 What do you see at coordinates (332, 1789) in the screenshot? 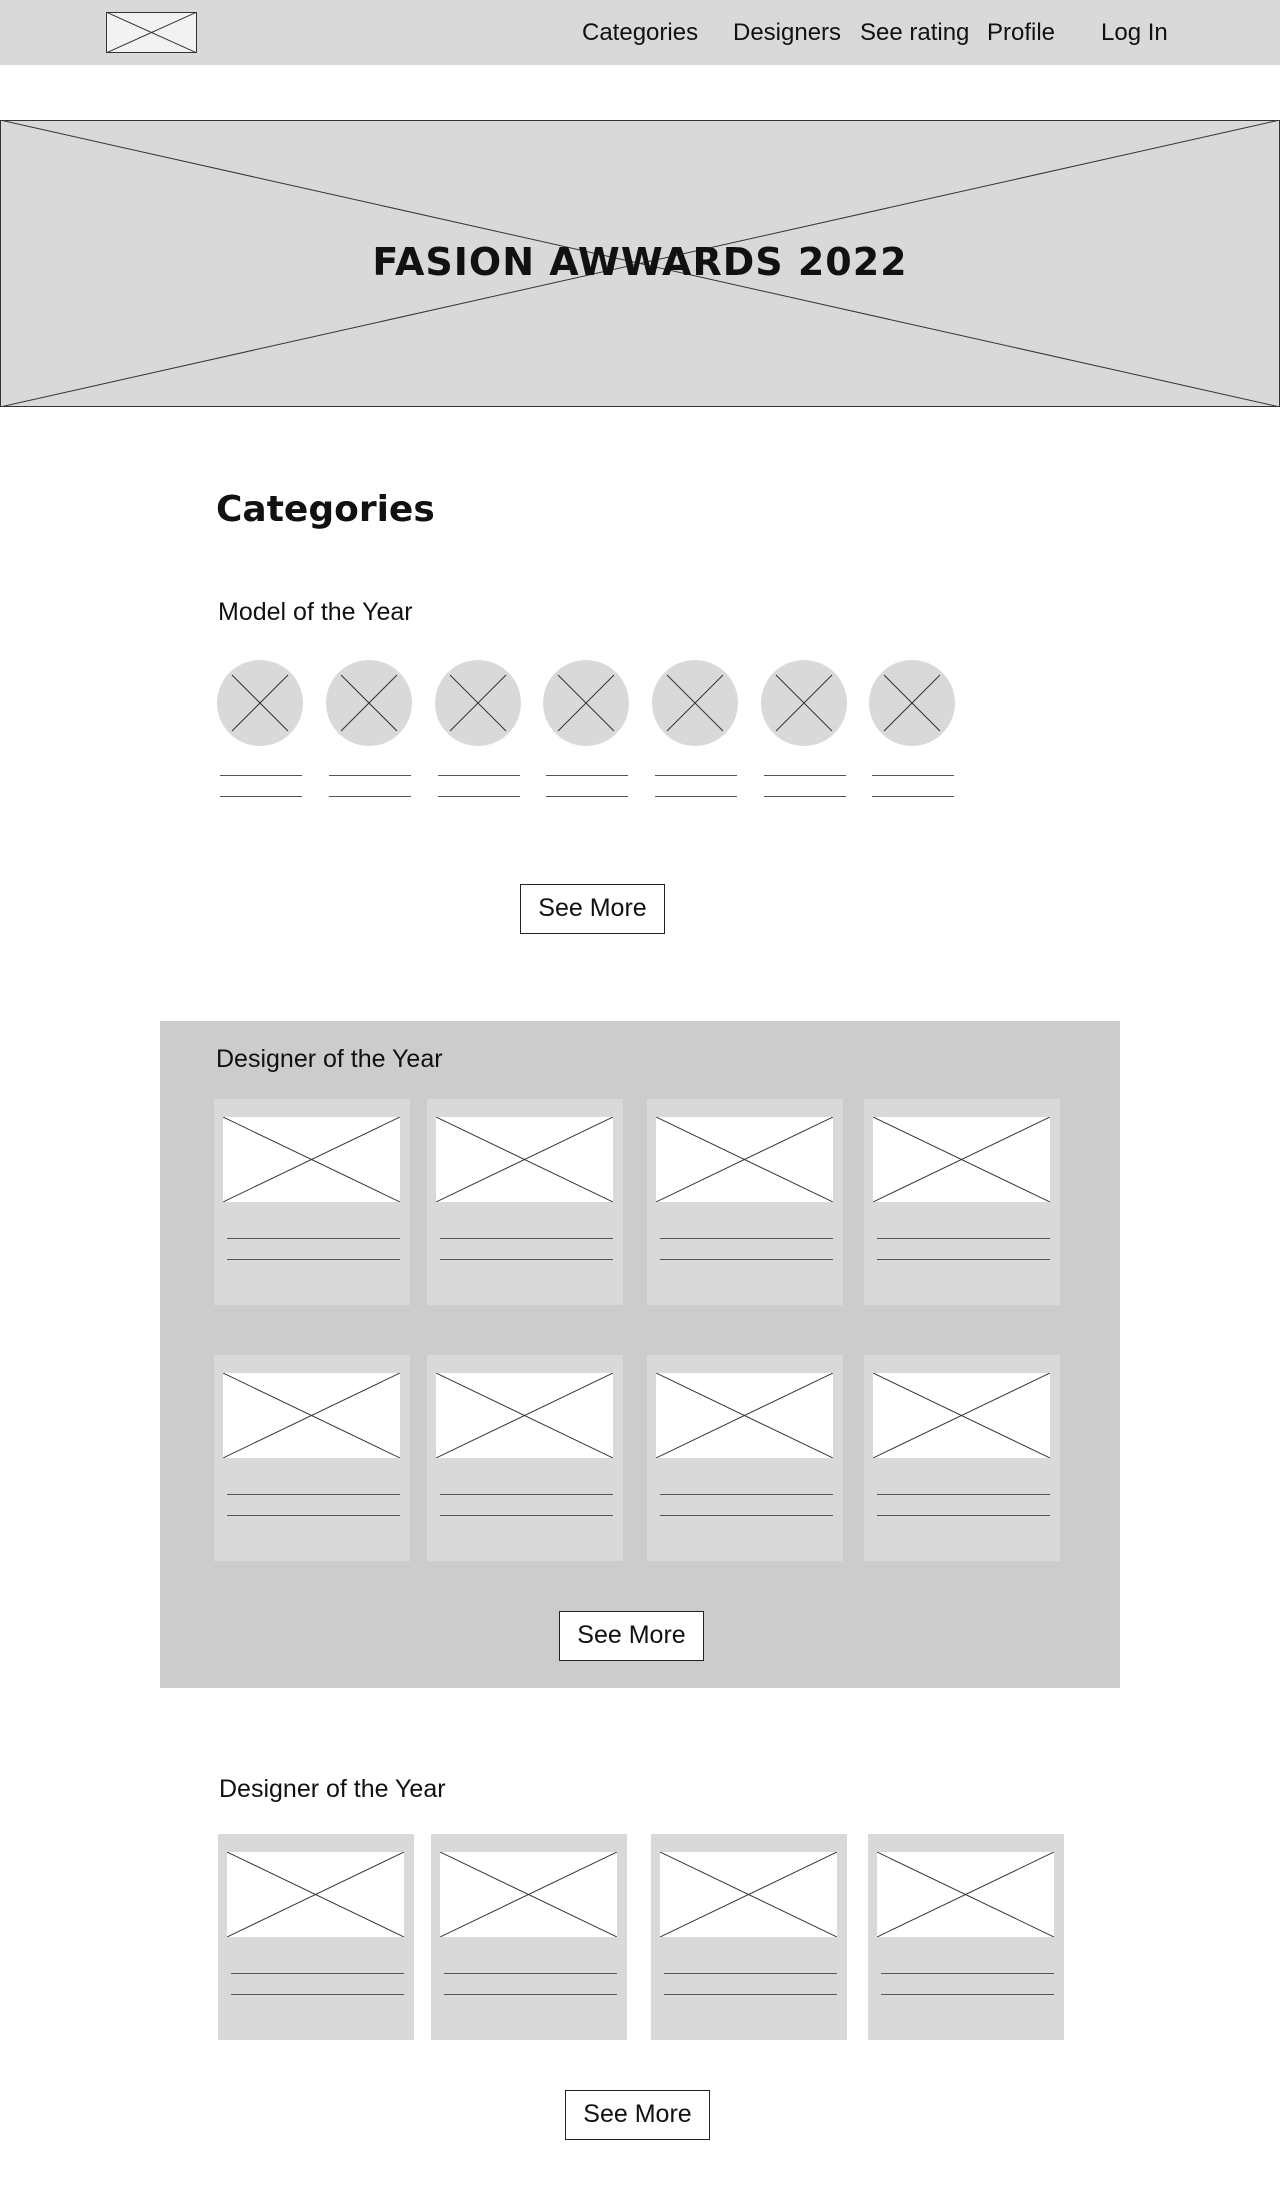
I see `designer-section-2-title: Designer of the Year` at bounding box center [332, 1789].